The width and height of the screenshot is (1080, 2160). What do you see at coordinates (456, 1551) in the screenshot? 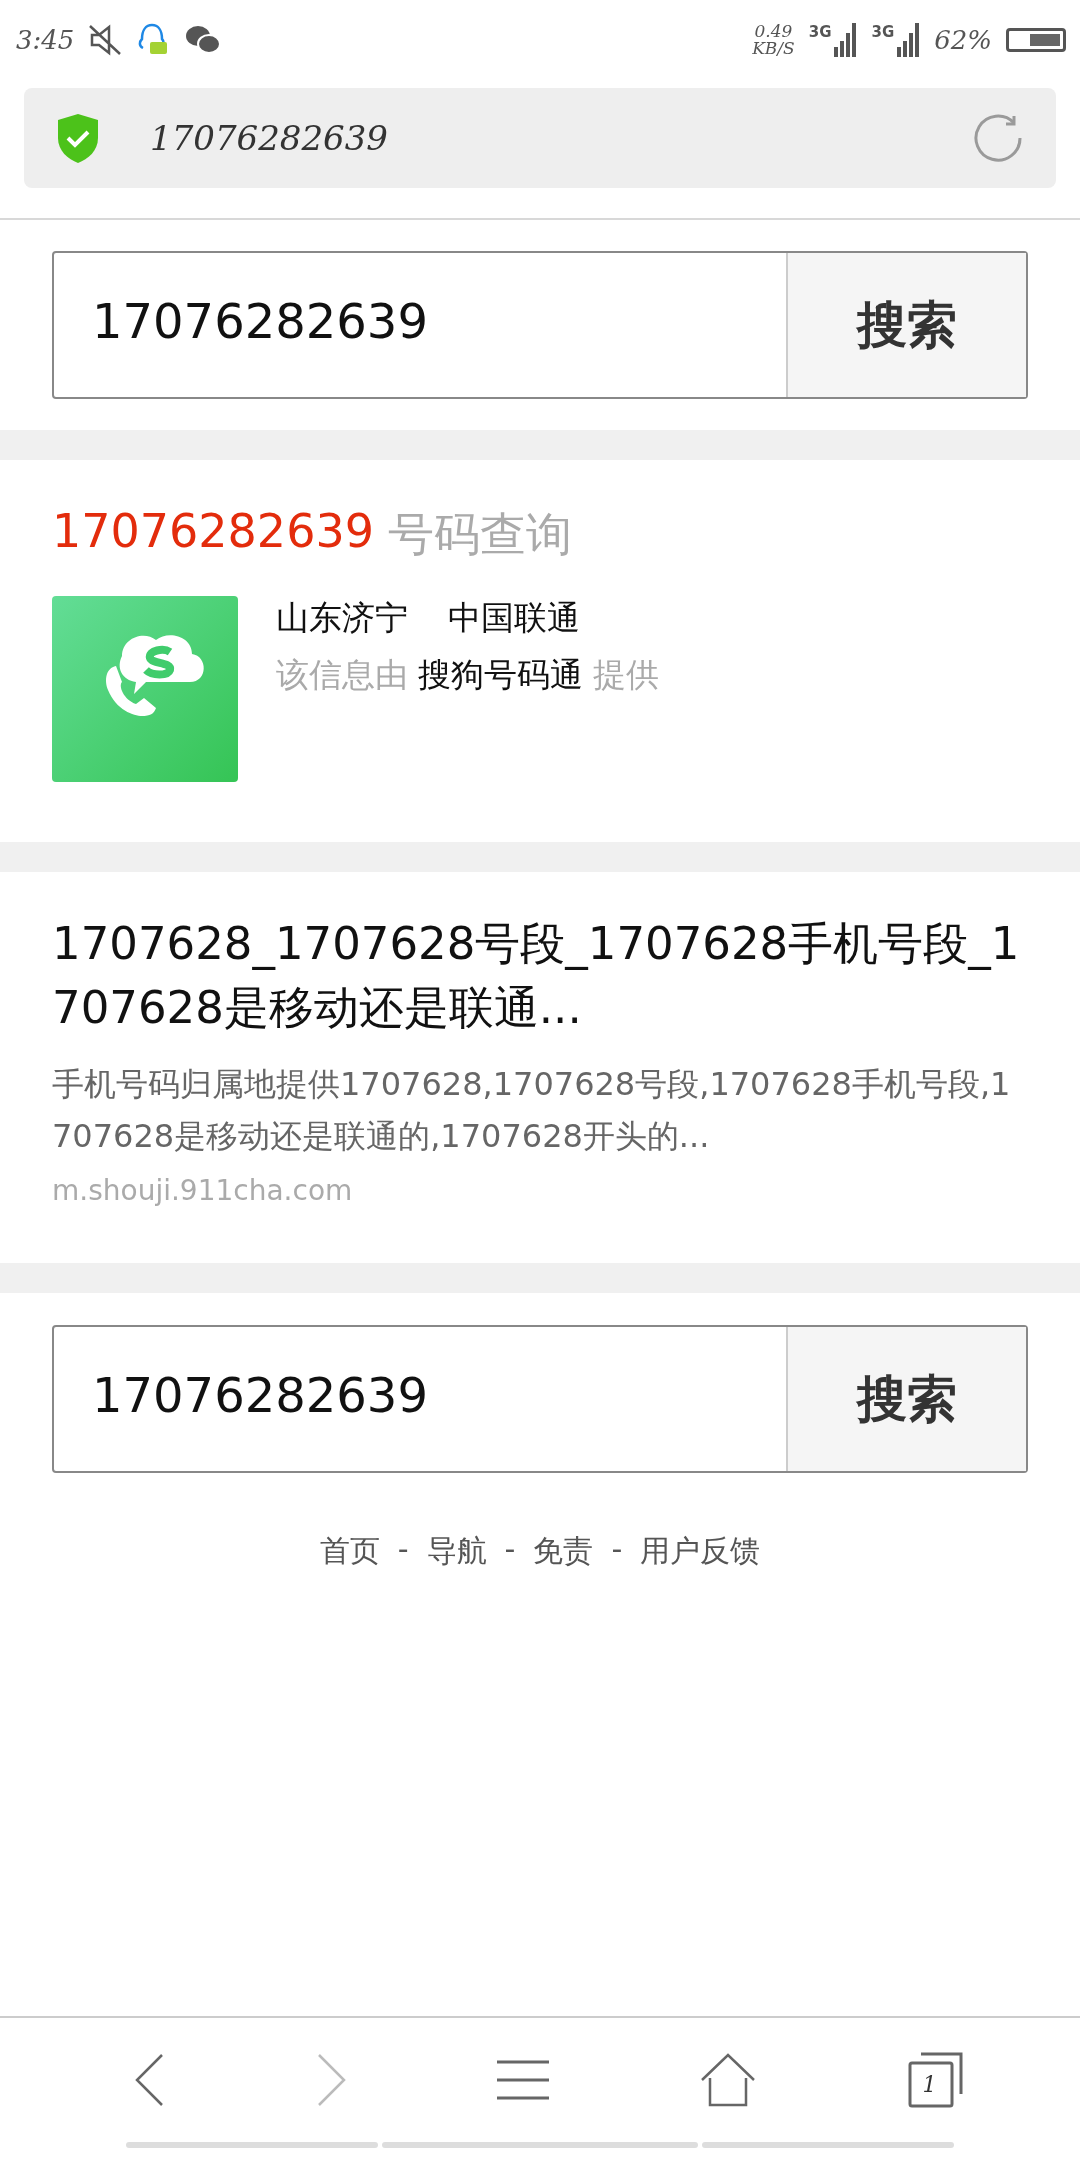
I see `footer-link: 导航` at bounding box center [456, 1551].